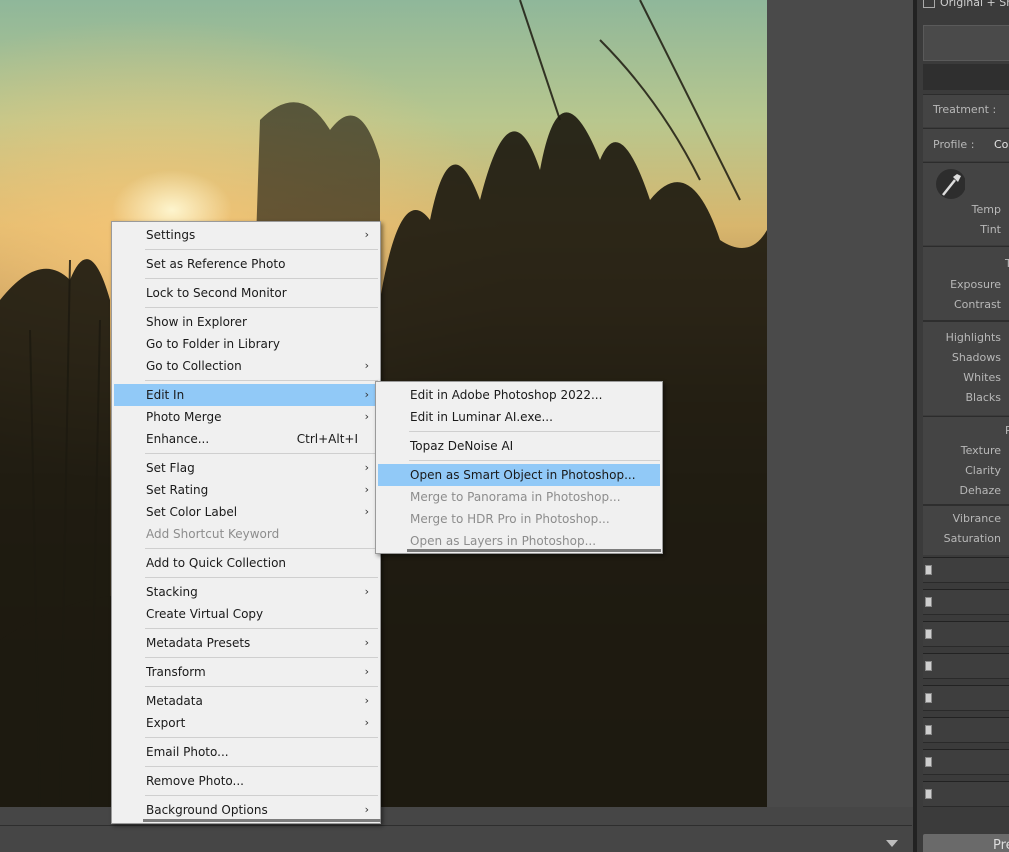 Image resolution: width=1009 pixels, height=852 pixels. Describe the element at coordinates (983, 470) in the screenshot. I see `clarity-label: Clarity` at that location.